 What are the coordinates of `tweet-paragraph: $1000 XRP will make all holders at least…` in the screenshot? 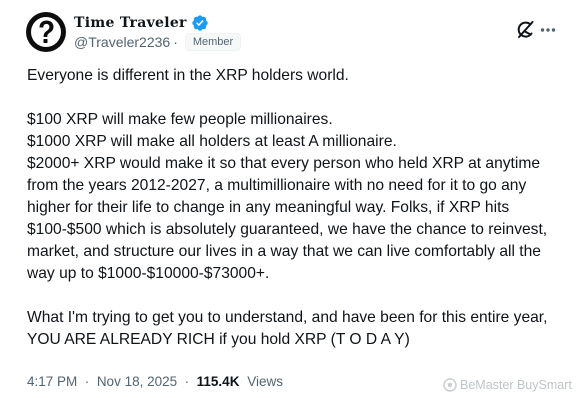 It's located at (212, 141).